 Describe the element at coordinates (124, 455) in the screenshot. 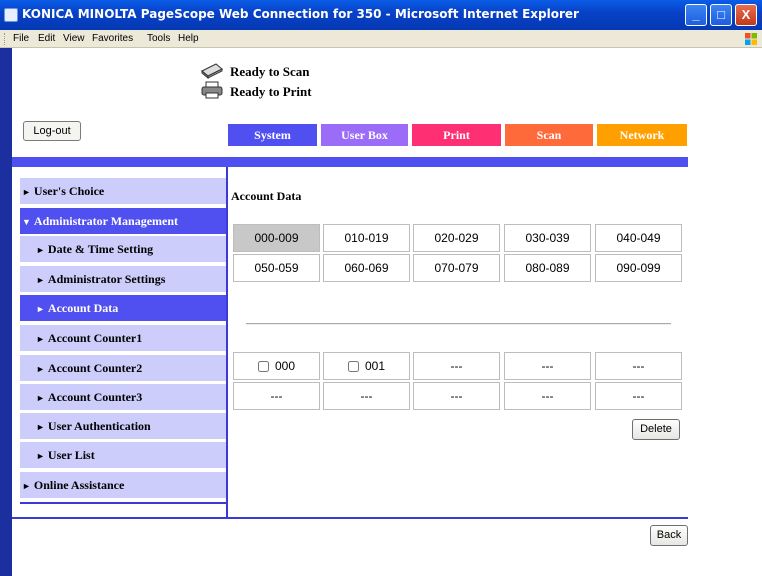

I see `sidebar-item-user-list: ► User List` at that location.